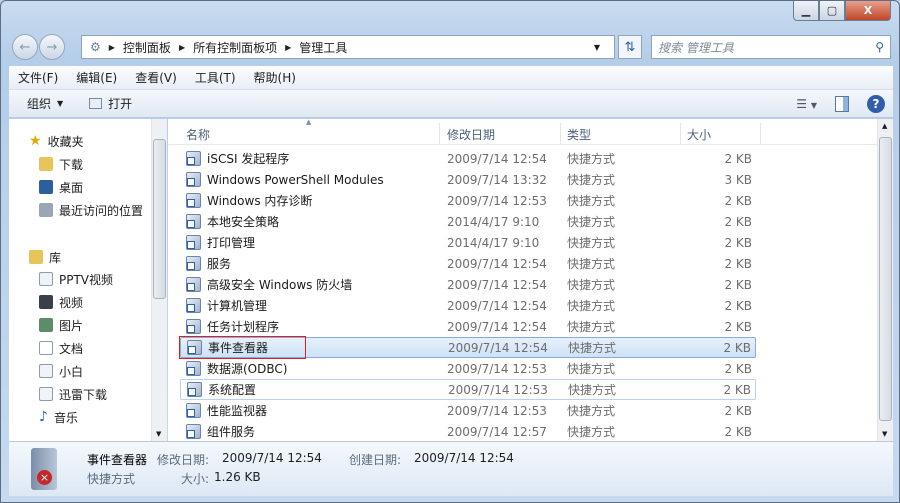 Image resolution: width=900 pixels, height=503 pixels. I want to click on back-button: ←, so click(25, 47).